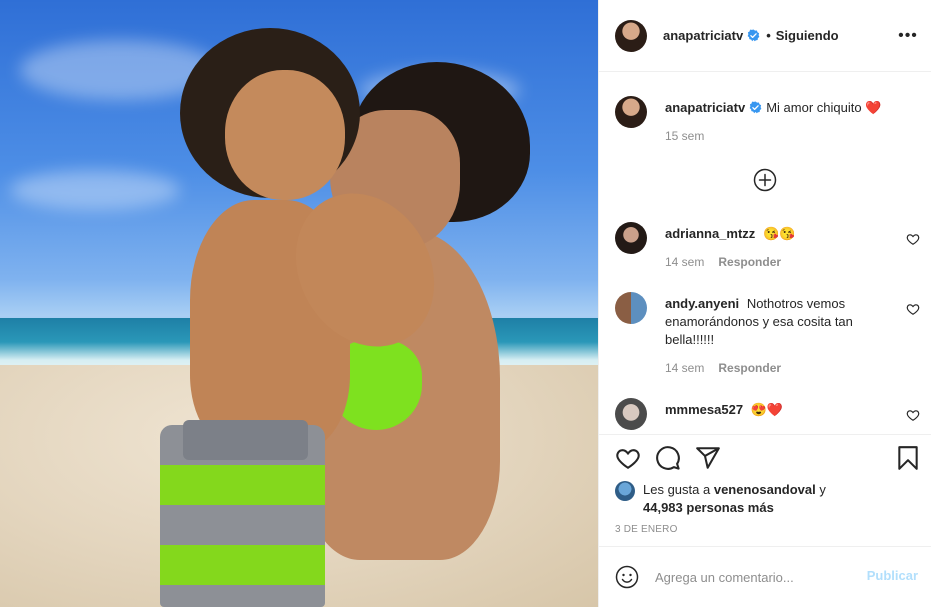  I want to click on comment-body: mmmesa527 😍❤️, so click(780, 410).